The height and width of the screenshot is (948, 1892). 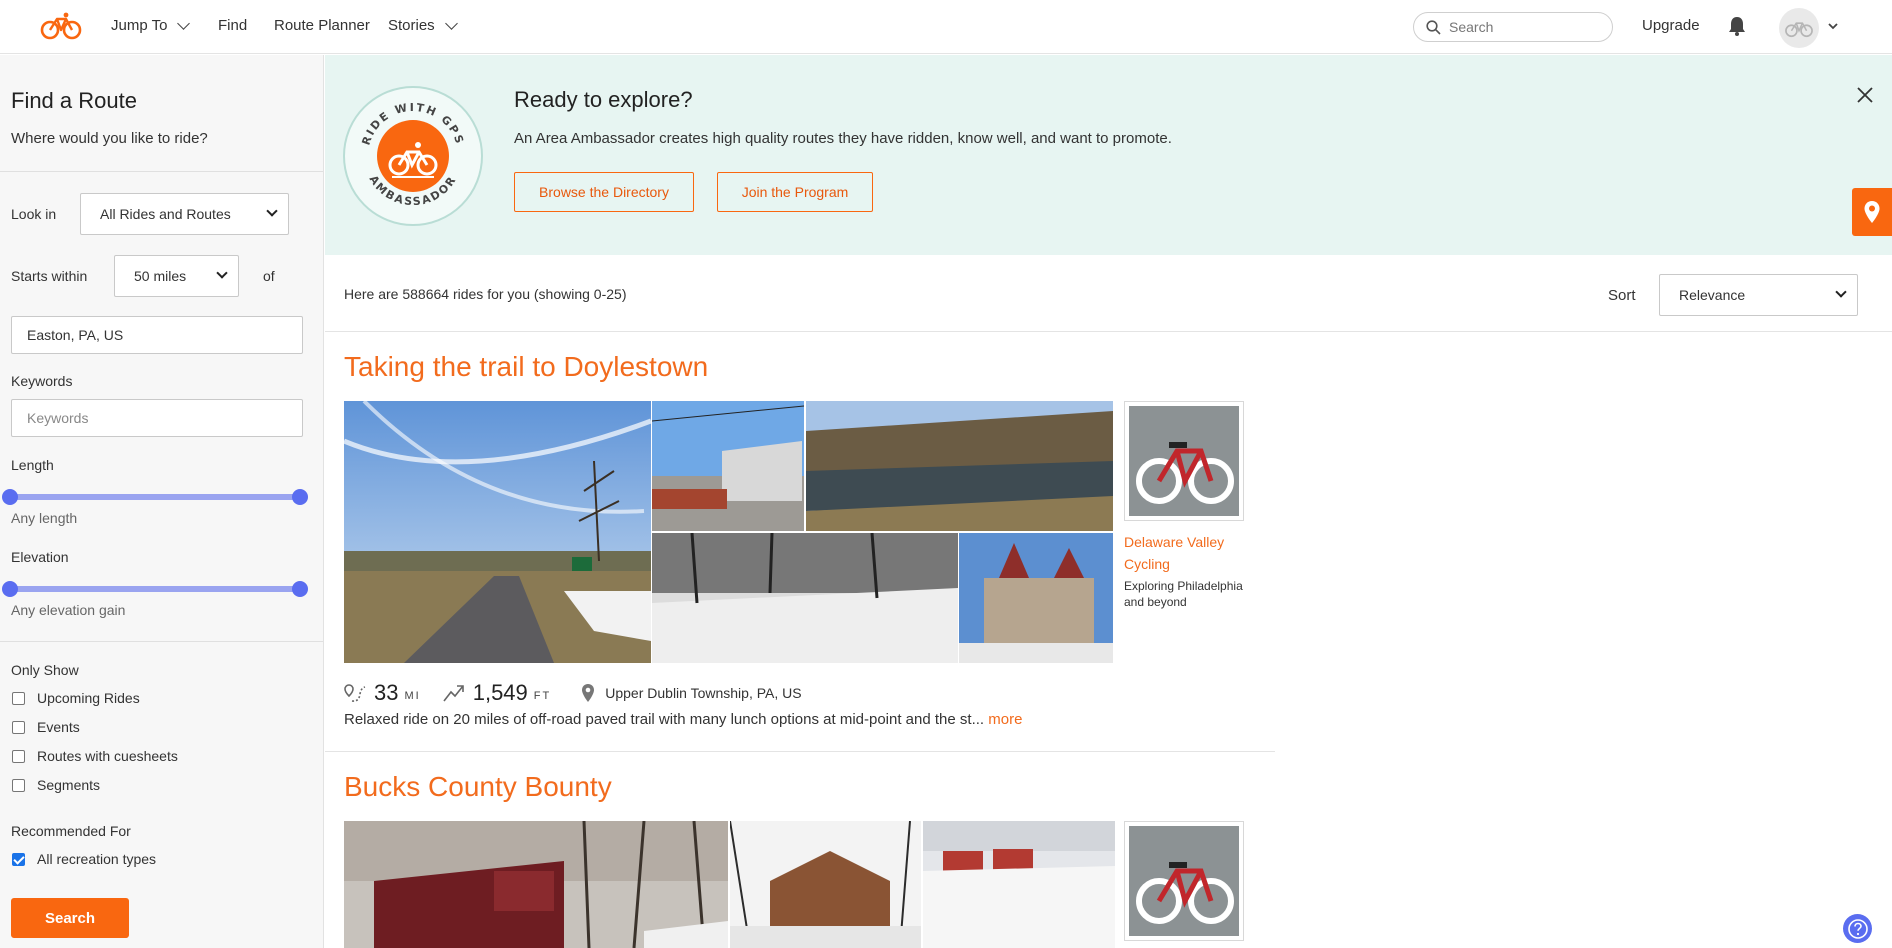 I want to click on help-button, so click(x=1857, y=928).